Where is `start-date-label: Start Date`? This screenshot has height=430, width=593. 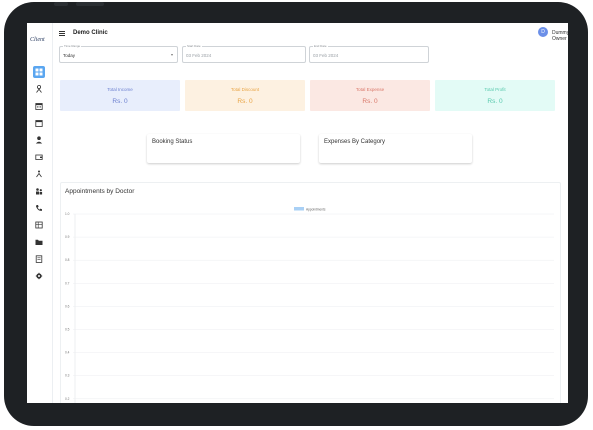 start-date-label: Start Date is located at coordinates (194, 46).